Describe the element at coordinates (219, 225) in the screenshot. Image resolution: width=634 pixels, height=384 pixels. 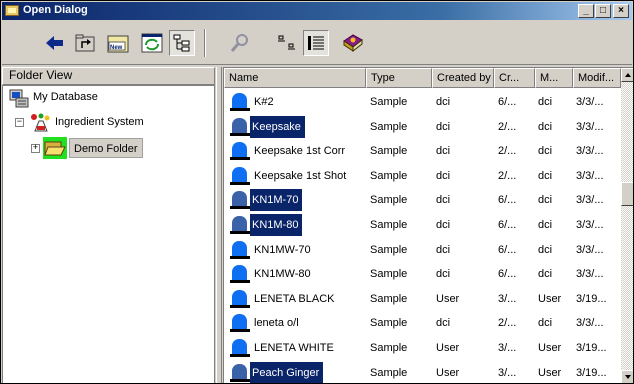
I see `pane-splitter` at that location.